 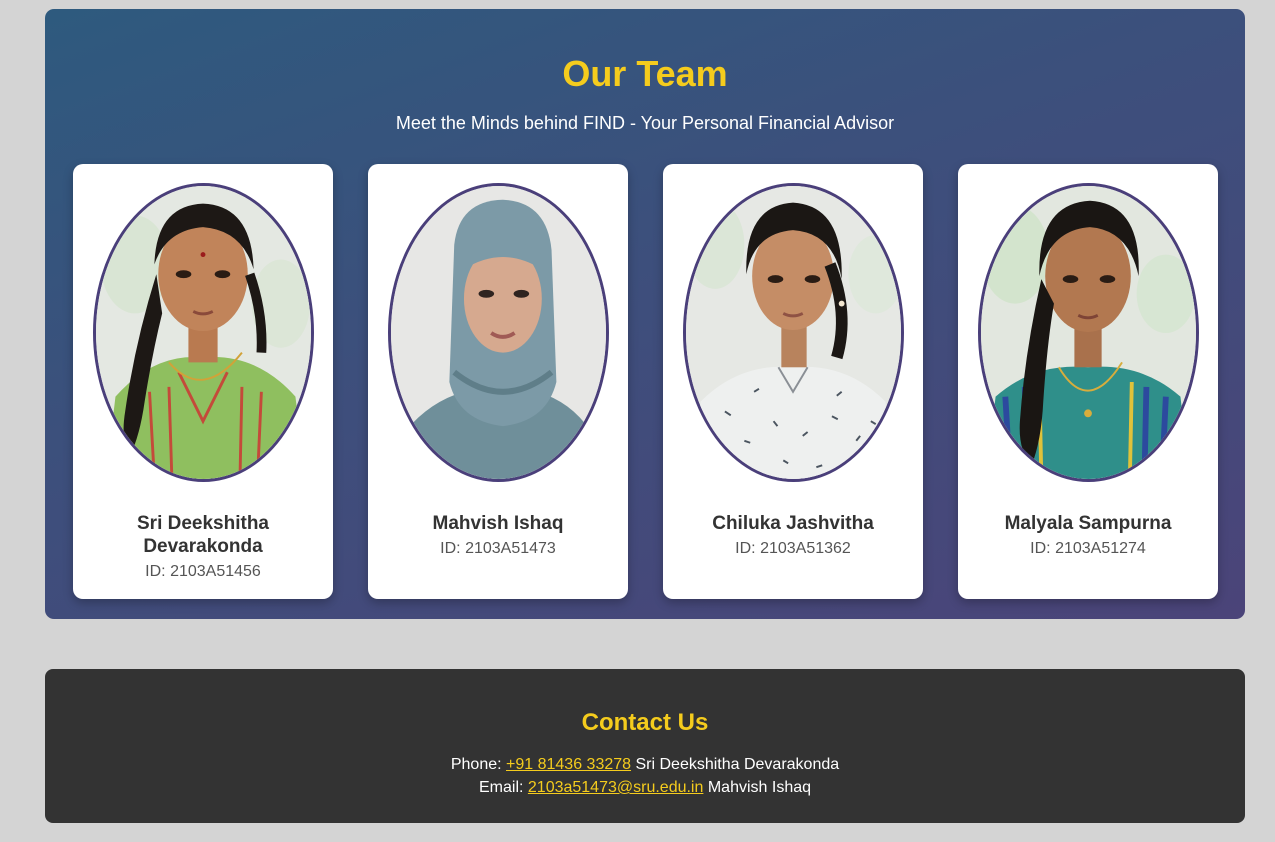 What do you see at coordinates (498, 548) in the screenshot?
I see `member-id: ID: 2103A51473` at bounding box center [498, 548].